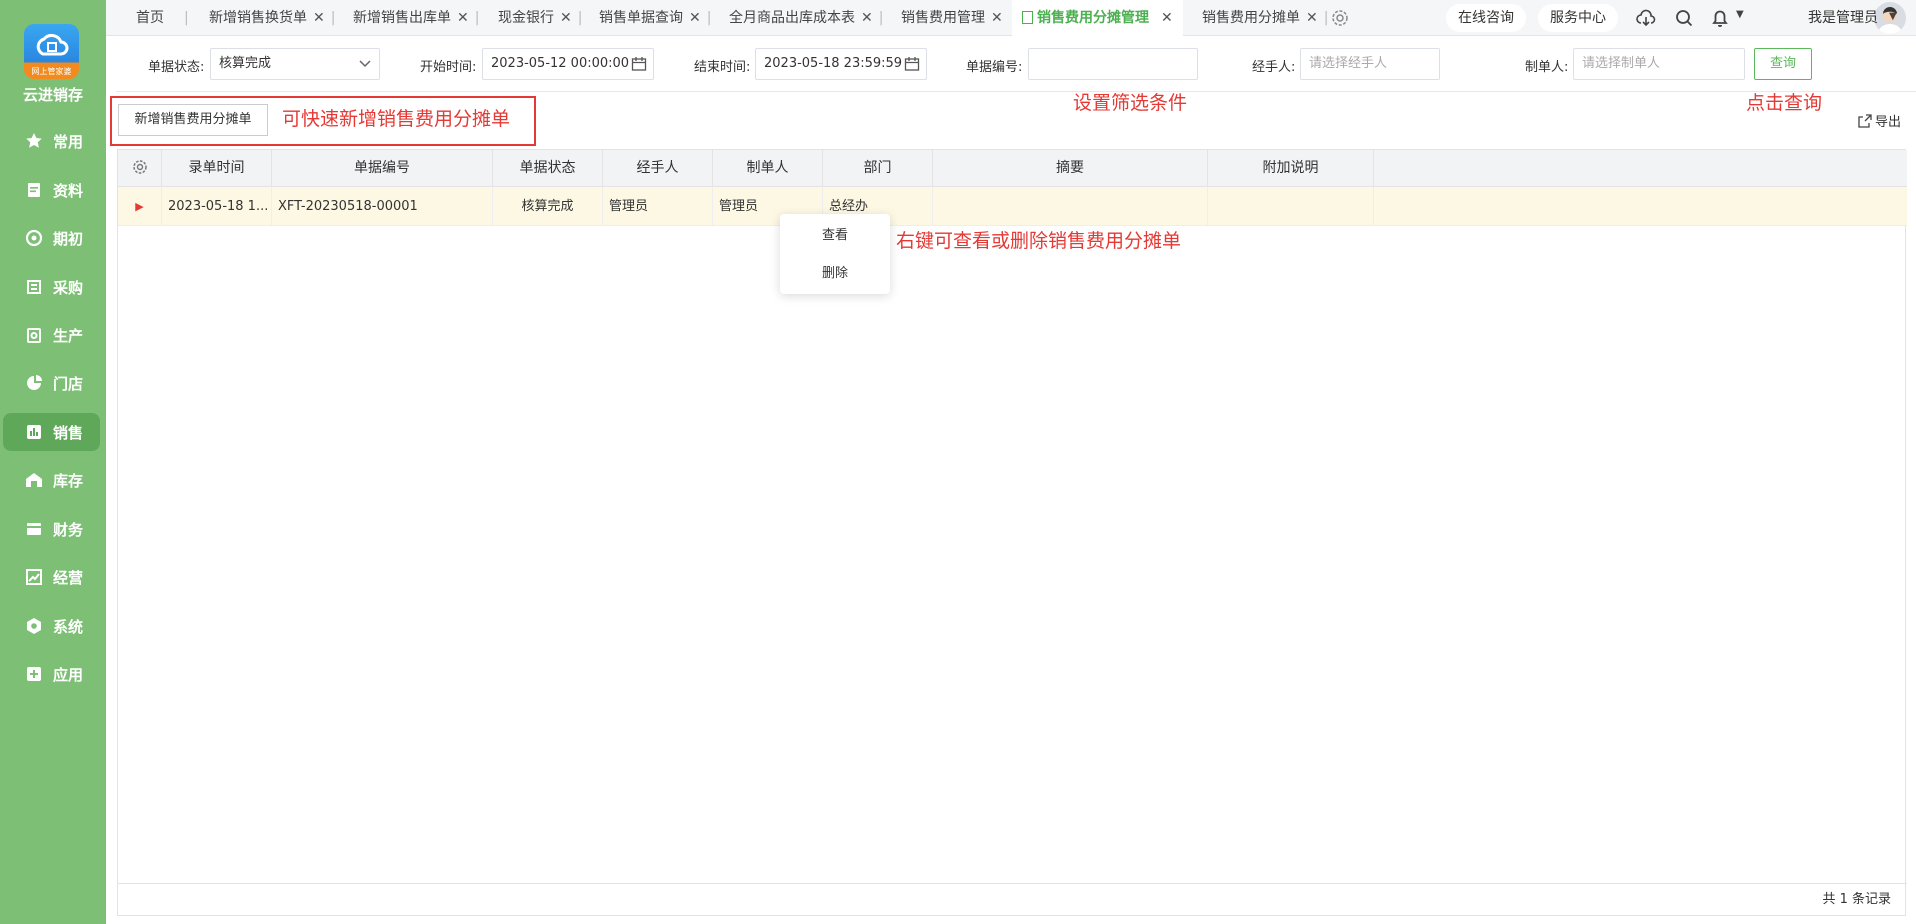 Image resolution: width=1916 pixels, height=924 pixels. I want to click on export-button: 导出, so click(1879, 120).